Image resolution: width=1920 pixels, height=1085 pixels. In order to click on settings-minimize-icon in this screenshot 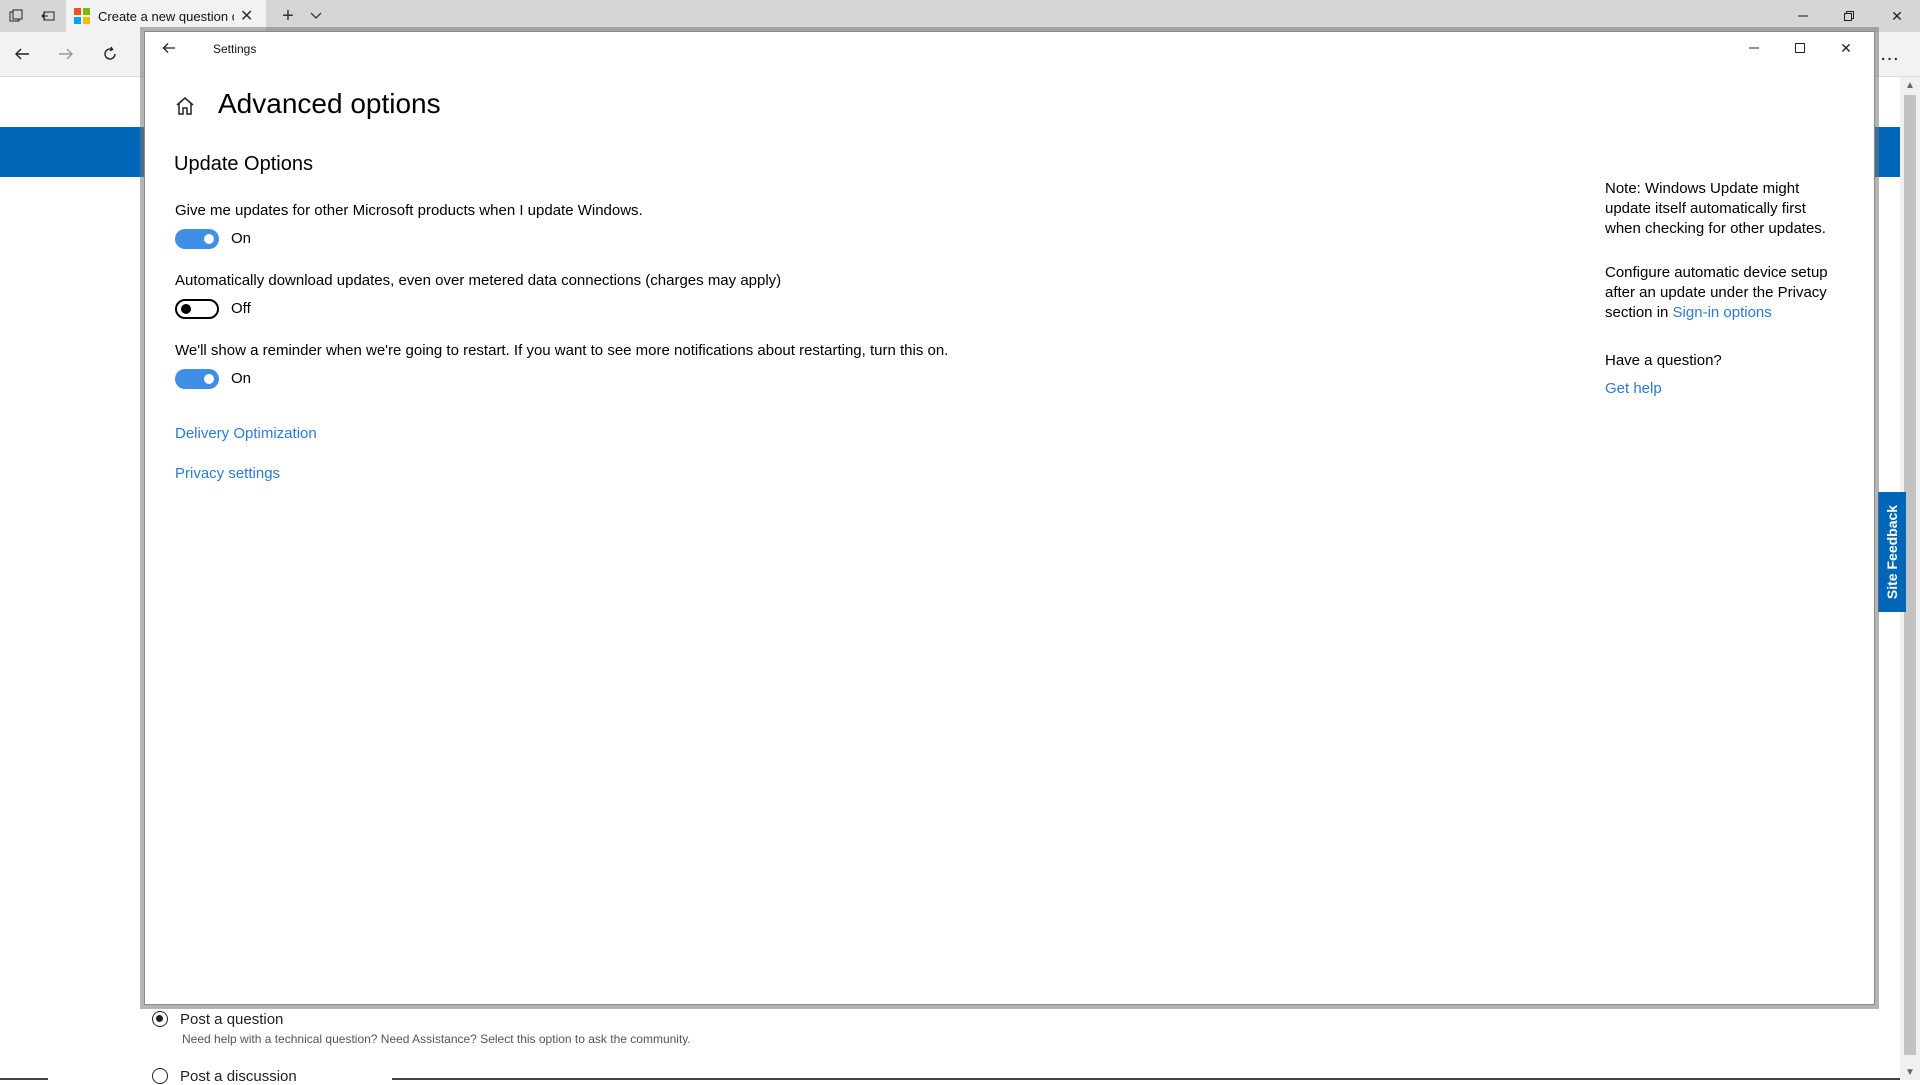, I will do `click(1754, 48)`.